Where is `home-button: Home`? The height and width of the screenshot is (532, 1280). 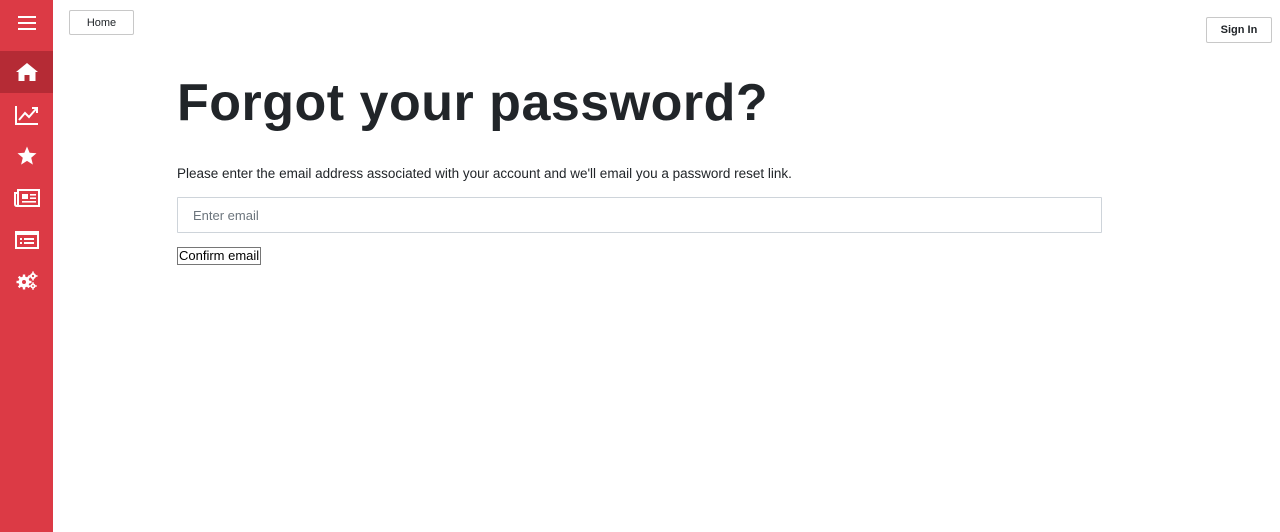
home-button: Home is located at coordinates (101, 22).